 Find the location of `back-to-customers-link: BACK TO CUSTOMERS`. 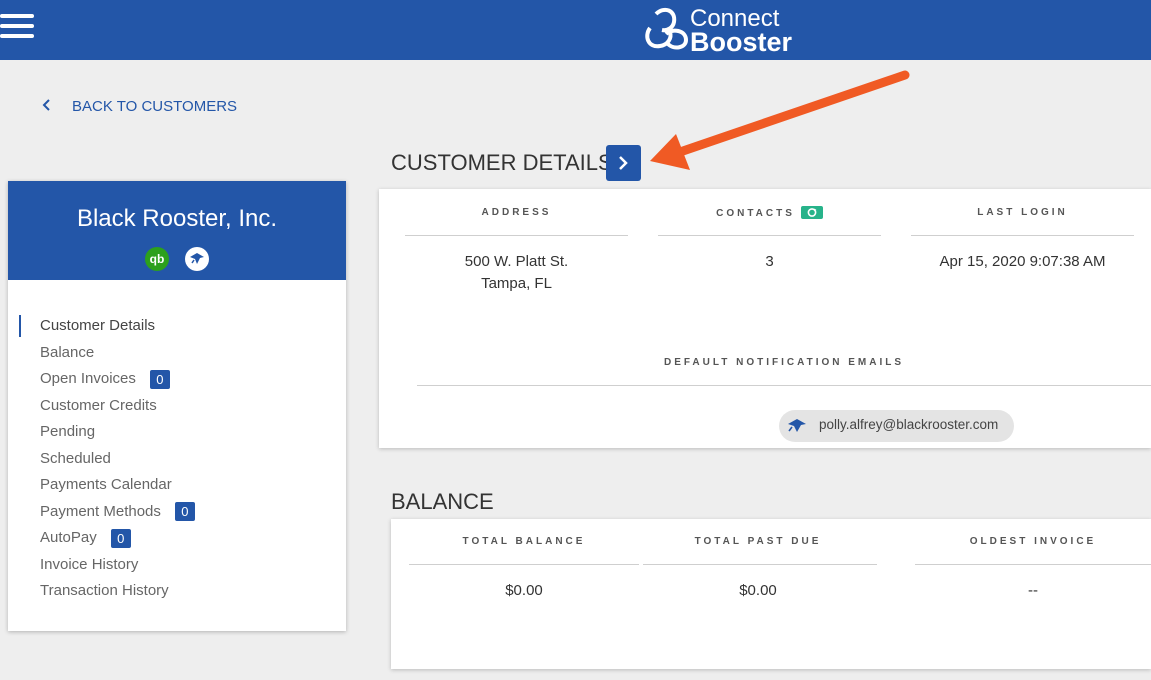

back-to-customers-link: BACK TO CUSTOMERS is located at coordinates (139, 106).